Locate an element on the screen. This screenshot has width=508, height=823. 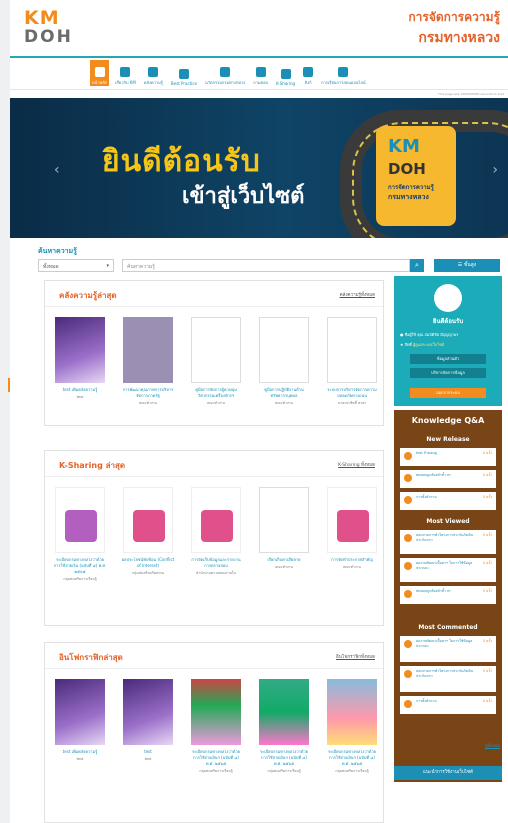
logout-button: ออกจากระบบ is located at coordinates (448, 393).